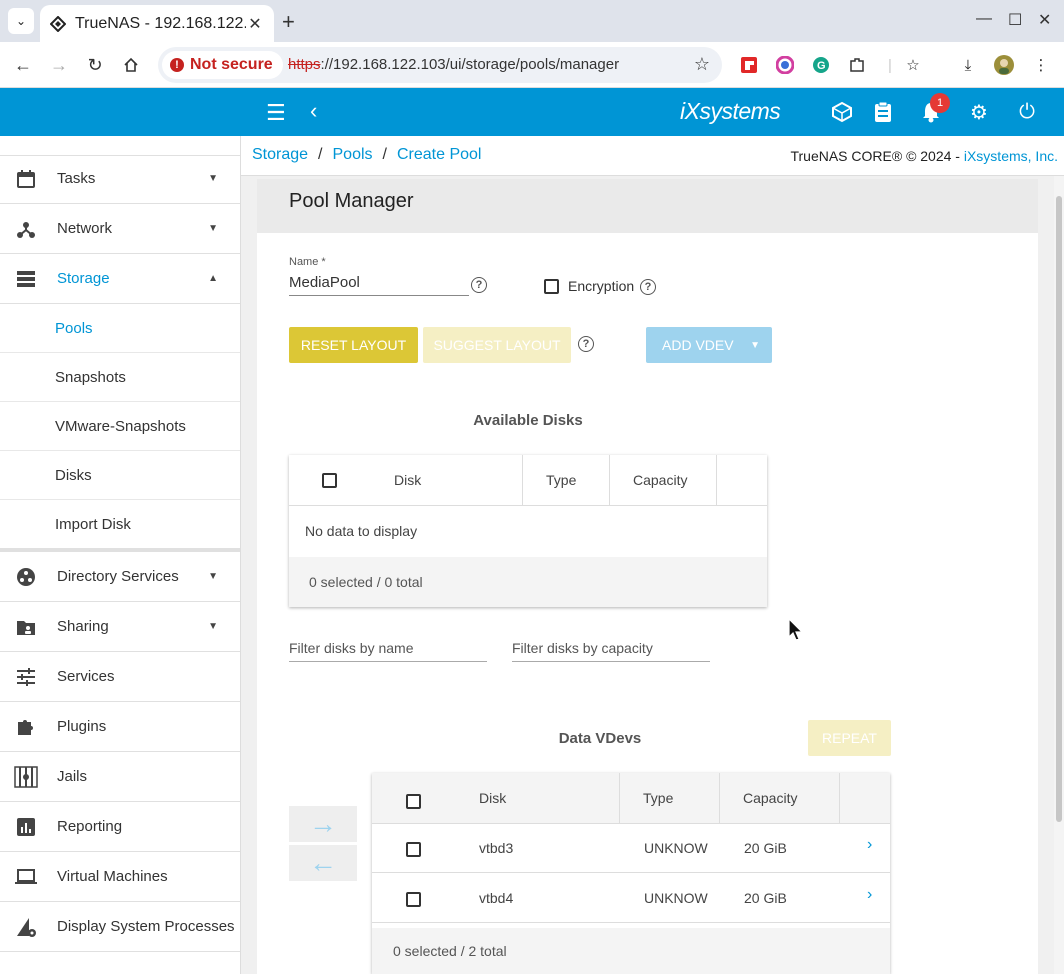 This screenshot has width=1064, height=974. I want to click on minimize-icon: —, so click(984, 19).